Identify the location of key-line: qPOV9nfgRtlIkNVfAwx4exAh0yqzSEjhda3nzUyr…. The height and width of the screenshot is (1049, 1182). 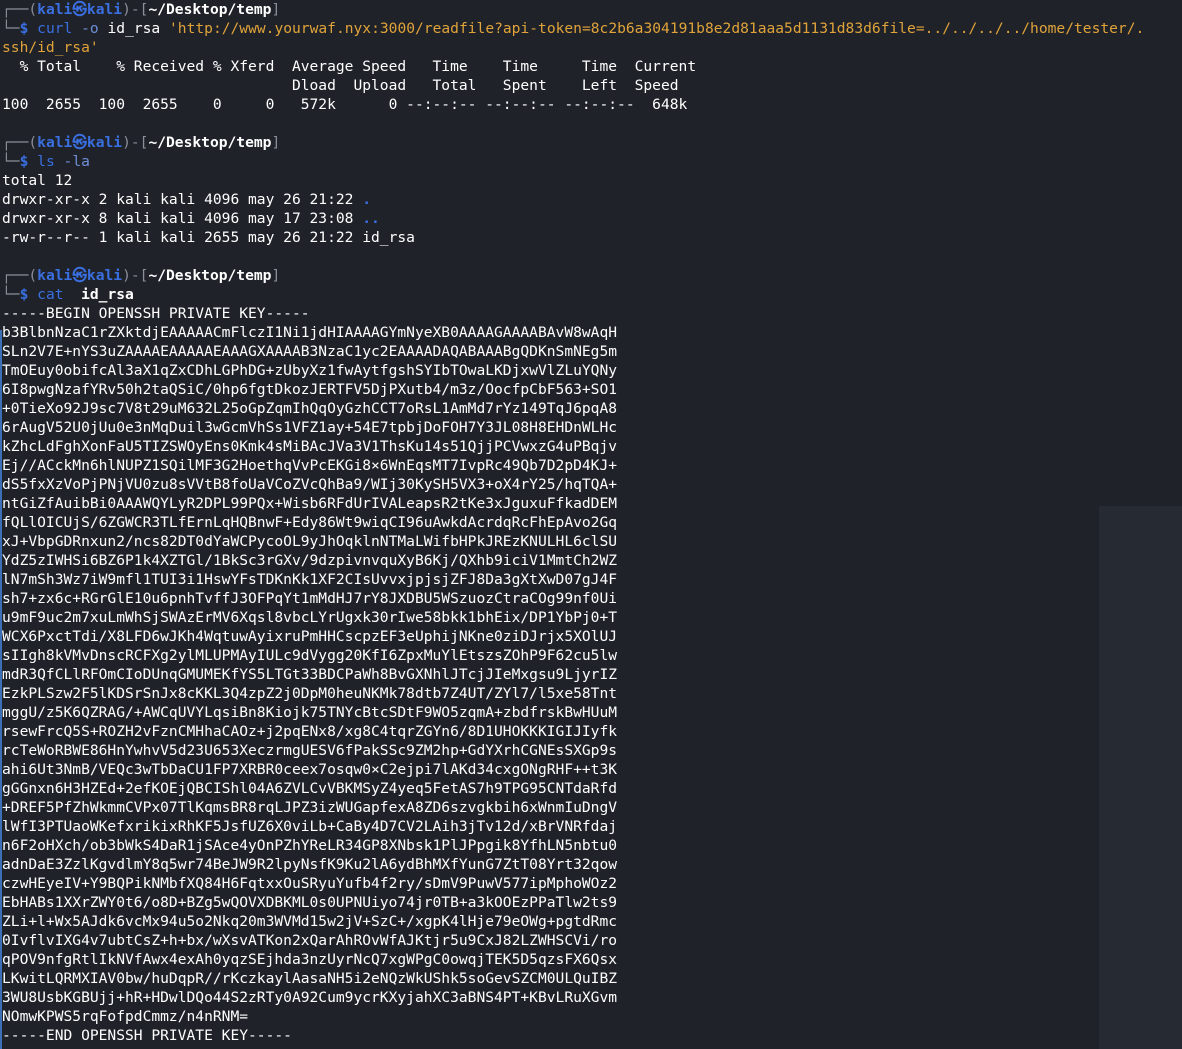
(310, 959).